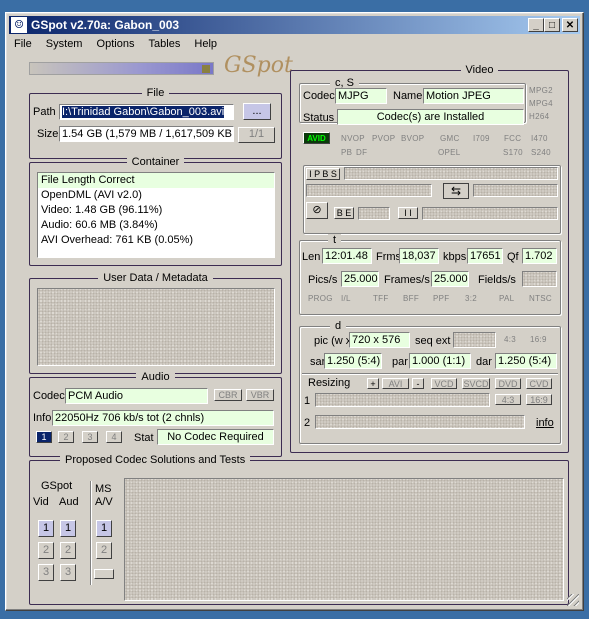 This screenshot has width=589, height=619. I want to click on ms-av-2-button: 2, so click(104, 550).